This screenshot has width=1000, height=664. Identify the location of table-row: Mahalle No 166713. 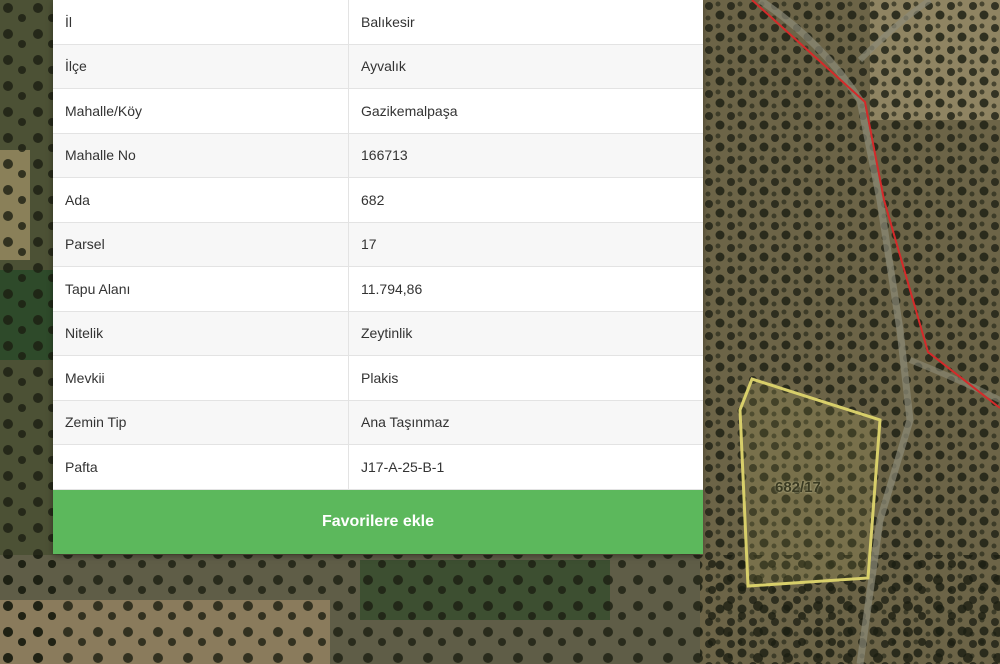
(378, 155).